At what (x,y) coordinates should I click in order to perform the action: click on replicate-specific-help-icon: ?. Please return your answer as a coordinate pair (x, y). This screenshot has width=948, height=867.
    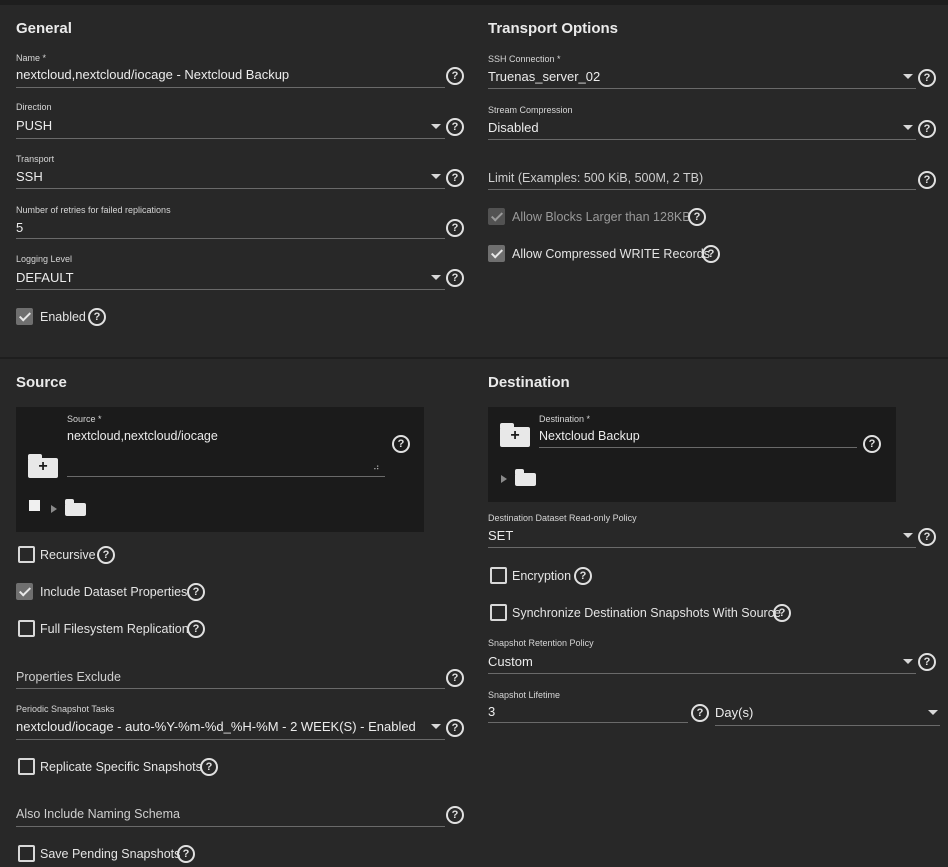
    Looking at the image, I should click on (209, 767).